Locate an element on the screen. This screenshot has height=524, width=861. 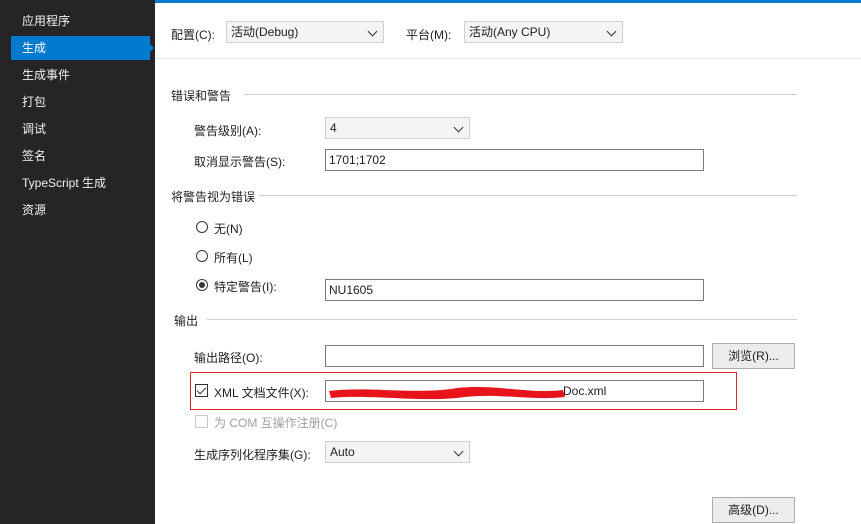
warning-level-dropdown: 4 is located at coordinates (397, 128).